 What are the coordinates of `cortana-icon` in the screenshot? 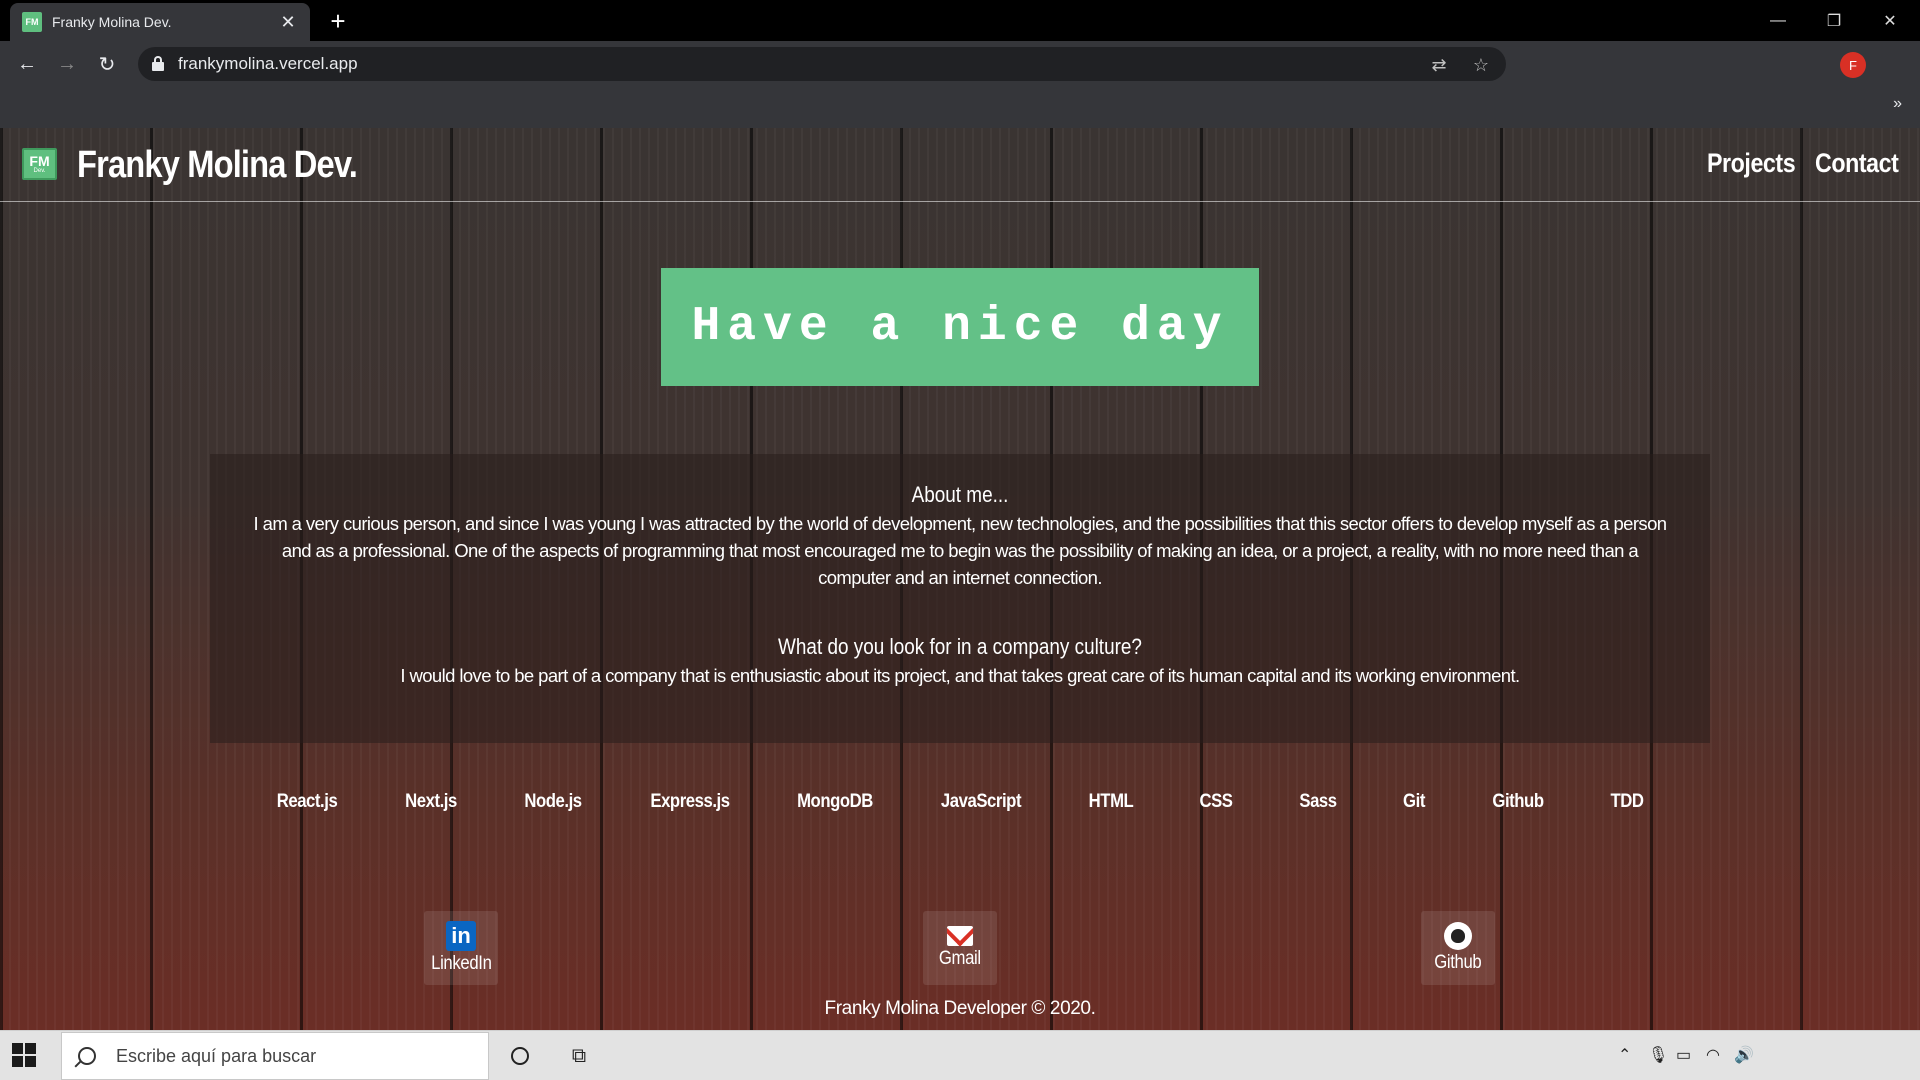 It's located at (520, 1056).